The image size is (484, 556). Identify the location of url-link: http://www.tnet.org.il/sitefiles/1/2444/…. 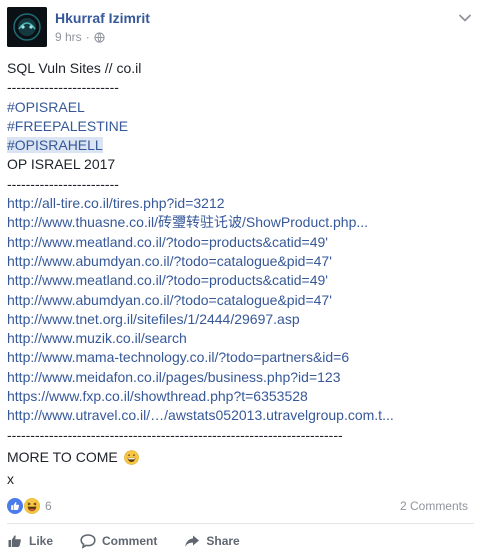
(153, 319).